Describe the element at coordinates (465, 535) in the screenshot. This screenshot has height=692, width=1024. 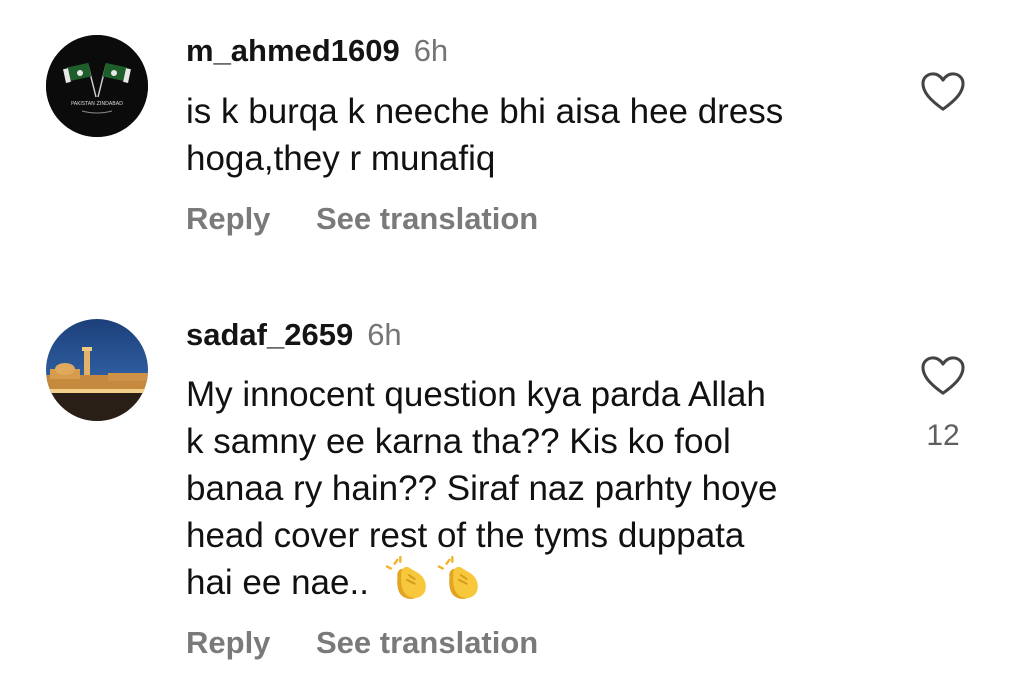
I see `comment-line: head cover rest of the tyms duppata` at that location.